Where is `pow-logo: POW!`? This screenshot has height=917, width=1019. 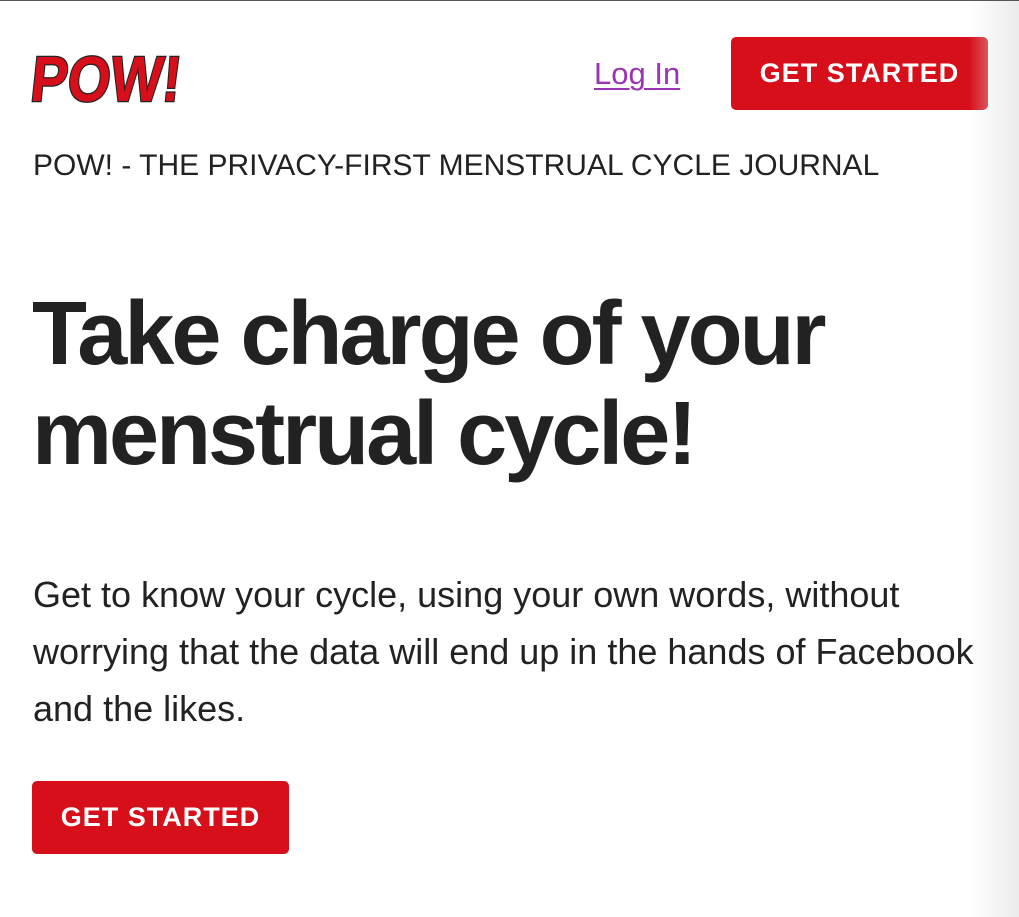 pow-logo: POW! is located at coordinates (108, 72).